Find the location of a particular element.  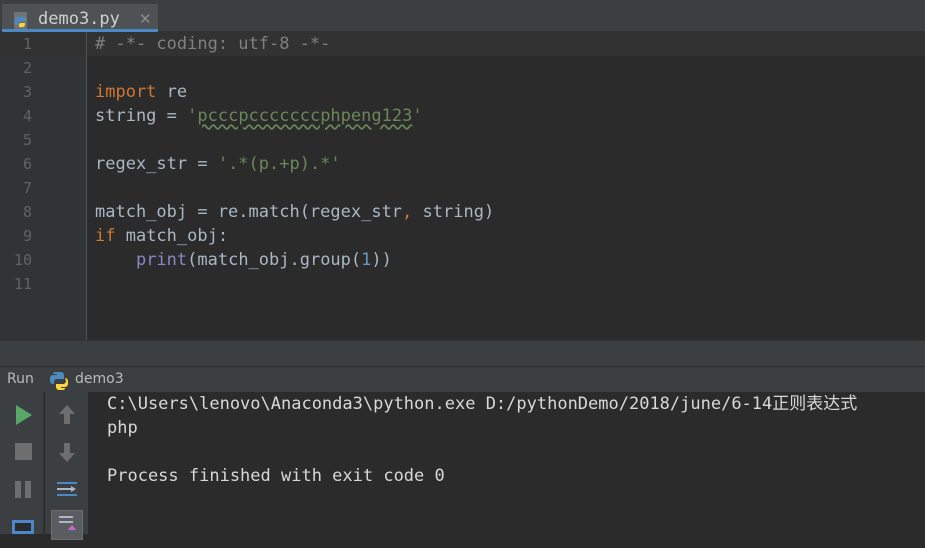

code-line-9: if match_obj: is located at coordinates (161, 236).